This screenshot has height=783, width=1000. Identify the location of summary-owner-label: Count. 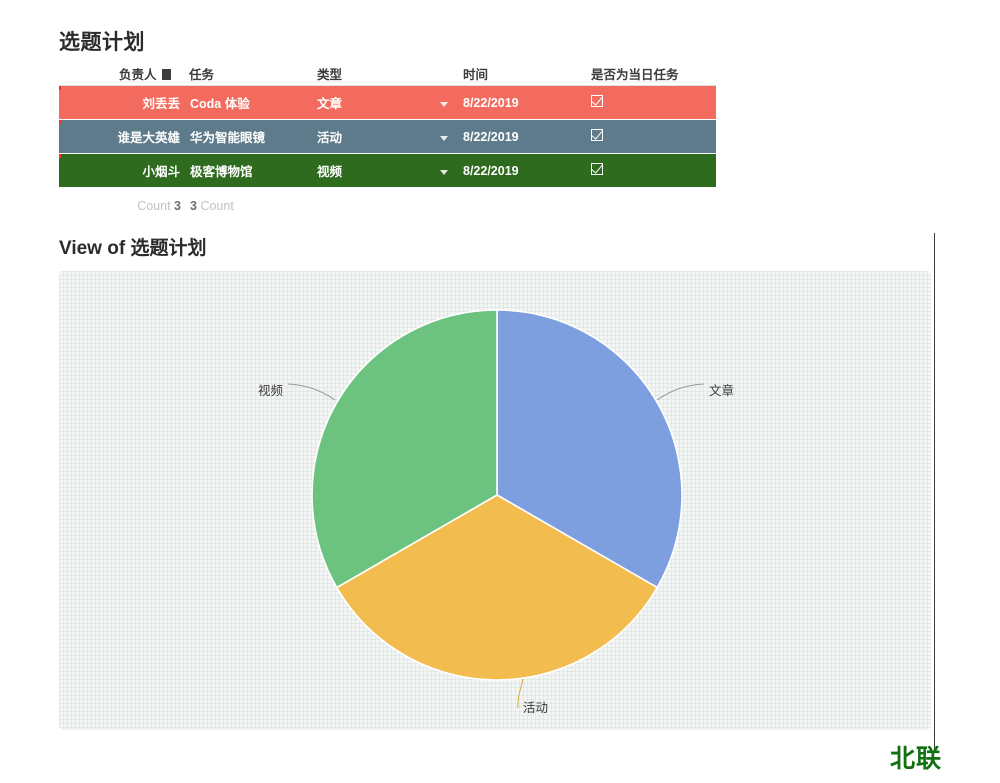
(154, 206).